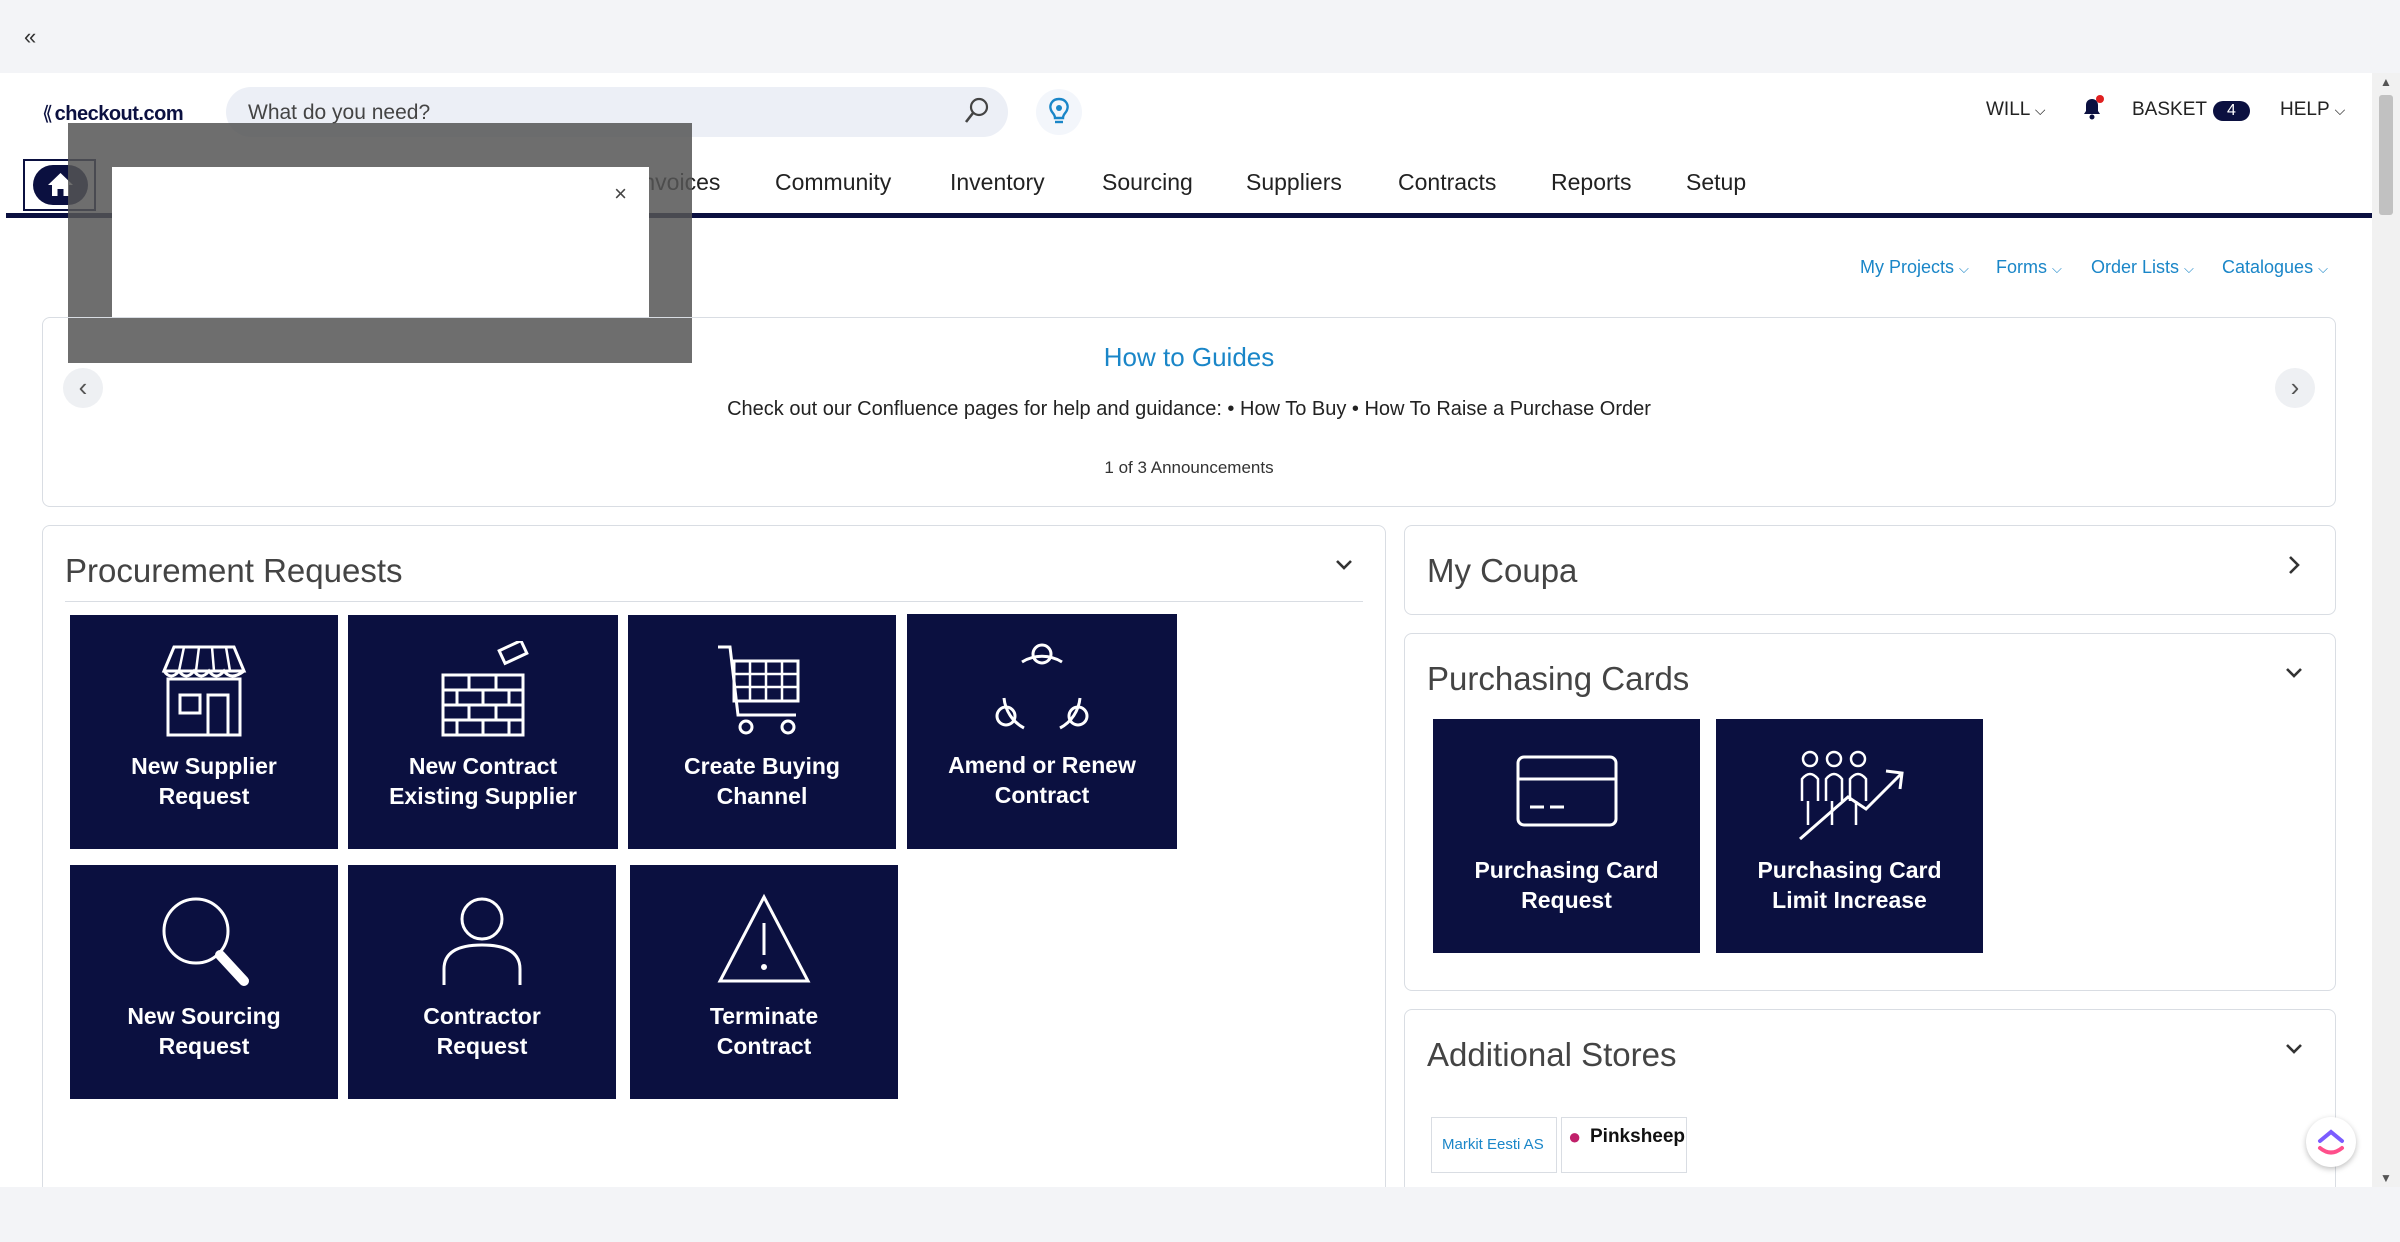 Image resolution: width=2400 pixels, height=1242 pixels. Describe the element at coordinates (764, 938) in the screenshot. I see `warning-icon` at that location.